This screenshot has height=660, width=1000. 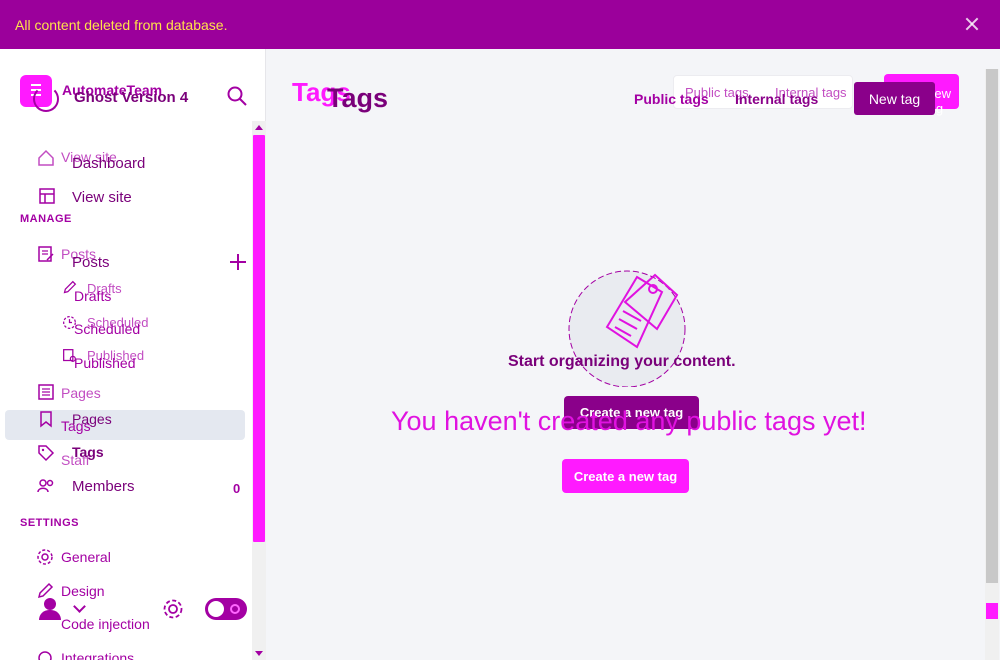 What do you see at coordinates (226, 609) in the screenshot?
I see `night-mode-toggle` at bounding box center [226, 609].